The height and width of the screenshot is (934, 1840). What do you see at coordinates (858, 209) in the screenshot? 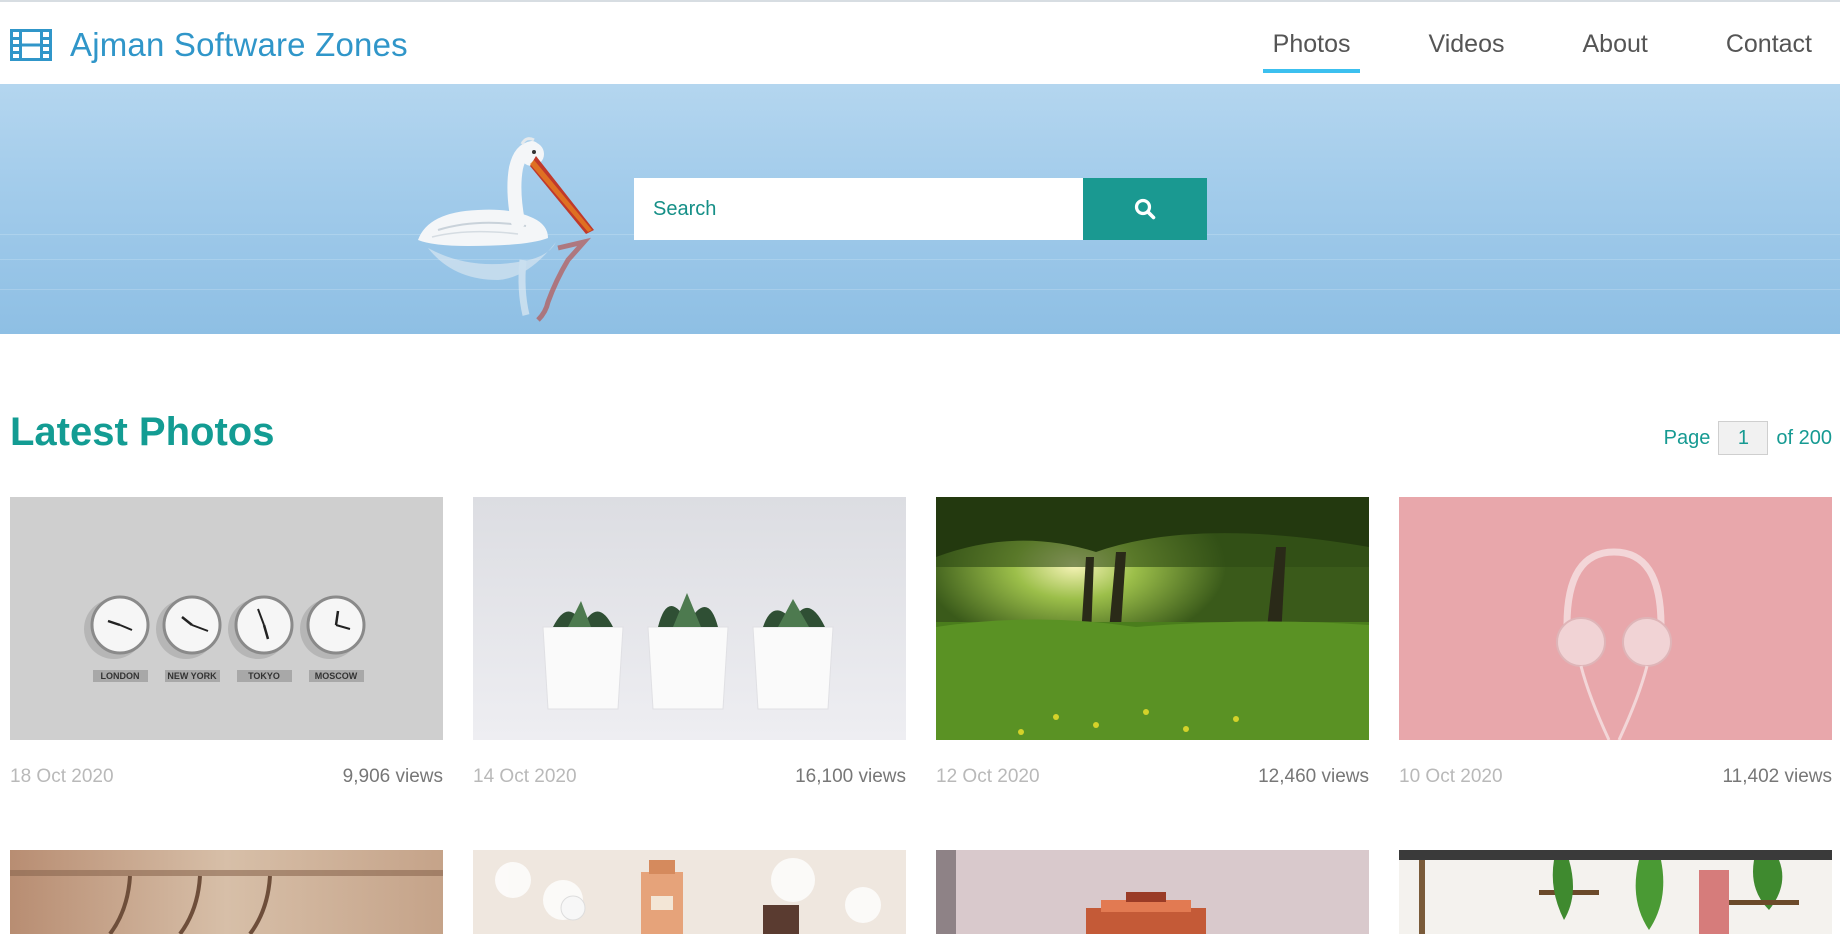
I see `search-input` at bounding box center [858, 209].